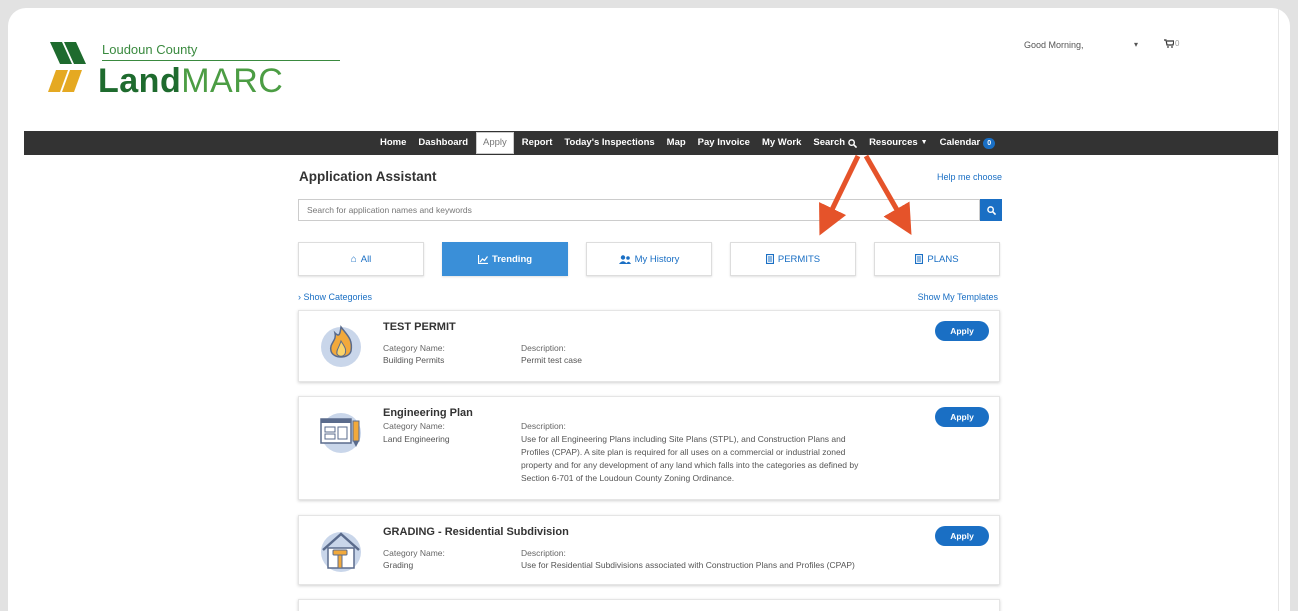  I want to click on card-title: GRADING - Residential Subdivision, so click(476, 532).